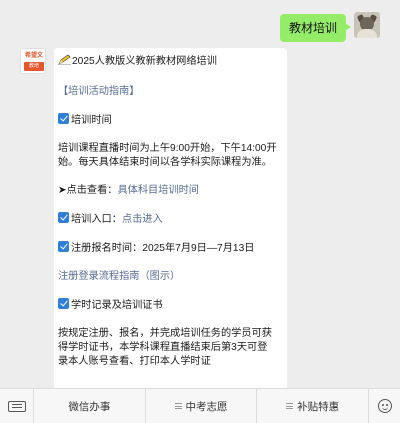 The image size is (400, 423). Describe the element at coordinates (318, 406) in the screenshot. I see `menu-item-label: 补贴特惠` at that location.